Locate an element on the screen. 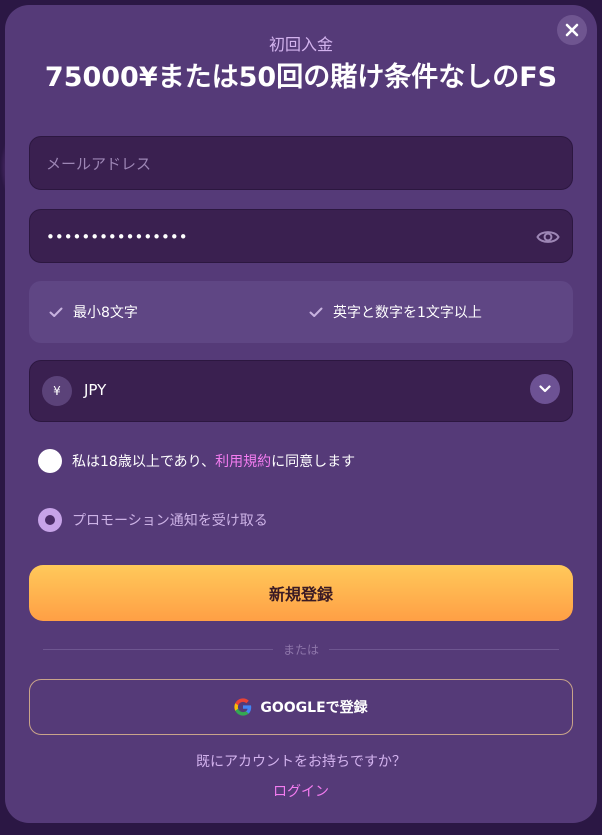 This screenshot has width=602, height=835. requirement-label: 英字と数字を1文字以上 is located at coordinates (407, 313).